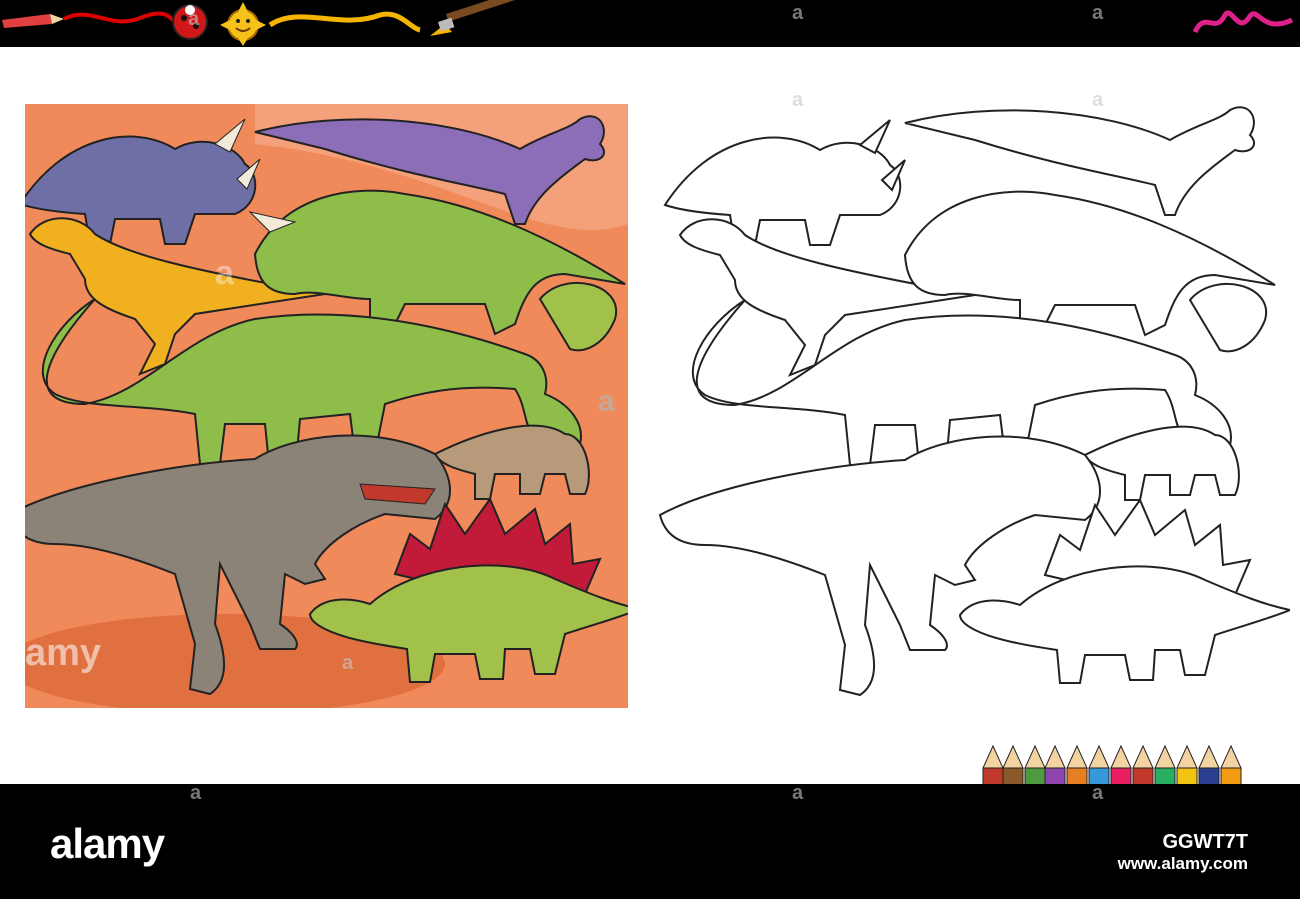  I want to click on brachiosaurus-brown-colored, so click(511, 462).